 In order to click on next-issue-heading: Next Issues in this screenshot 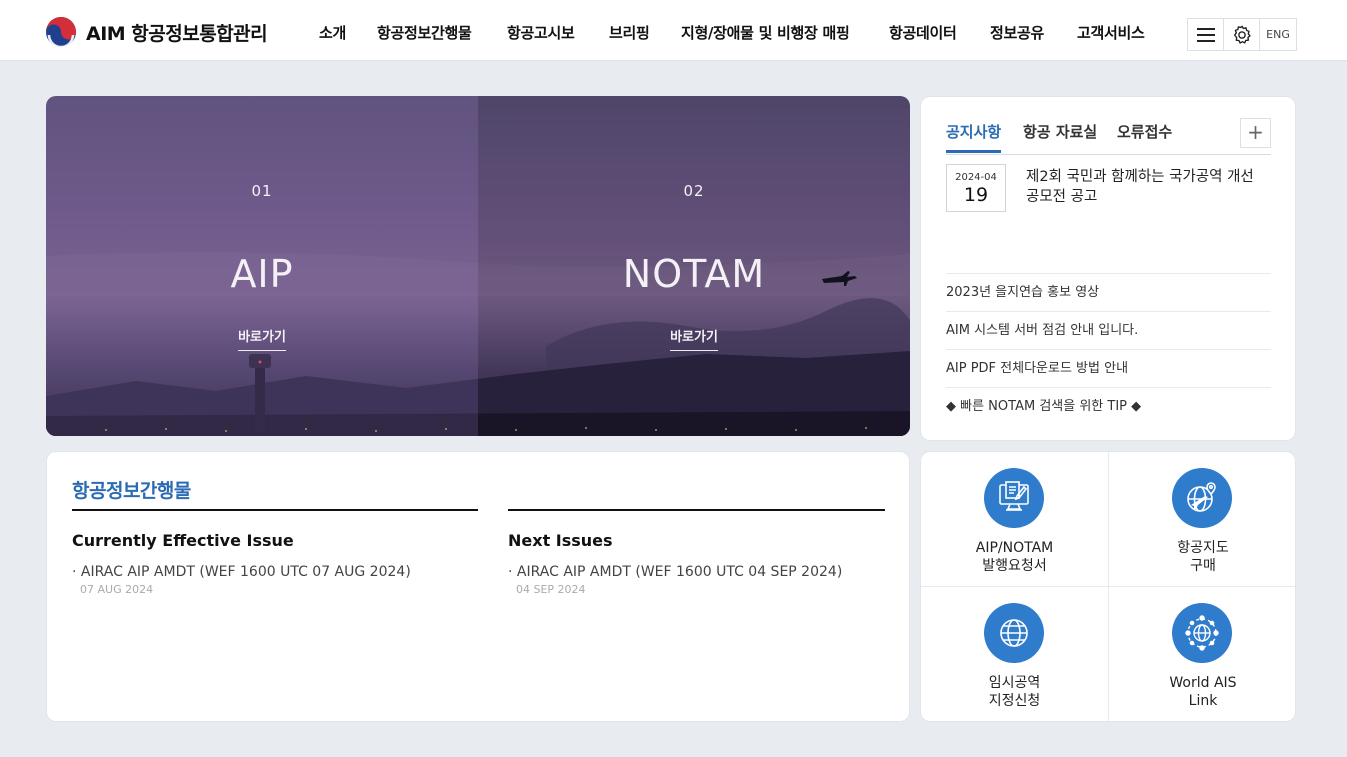, I will do `click(560, 540)`.